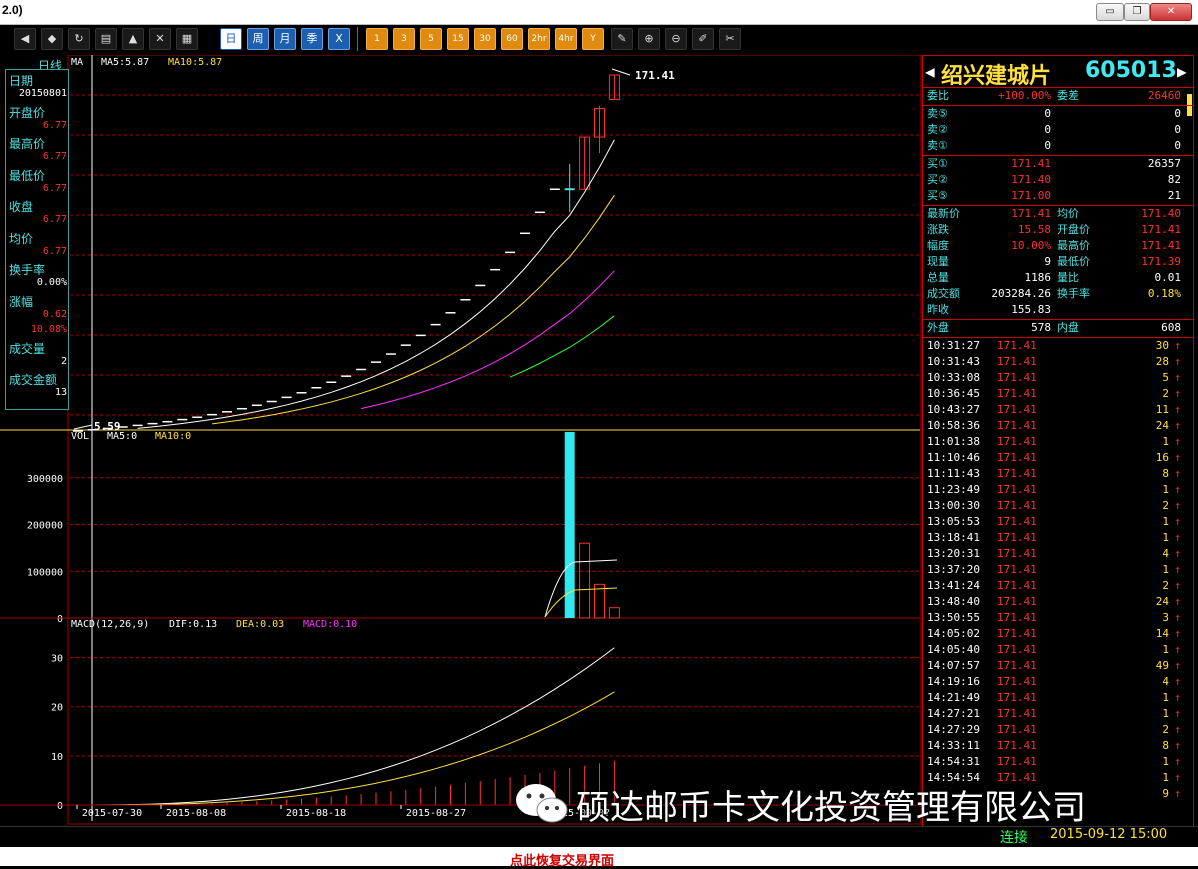 The height and width of the screenshot is (869, 1198). Describe the element at coordinates (1054, 586) in the screenshot. I see `tick-row: 13:41:24 171.41 2 ↑` at that location.